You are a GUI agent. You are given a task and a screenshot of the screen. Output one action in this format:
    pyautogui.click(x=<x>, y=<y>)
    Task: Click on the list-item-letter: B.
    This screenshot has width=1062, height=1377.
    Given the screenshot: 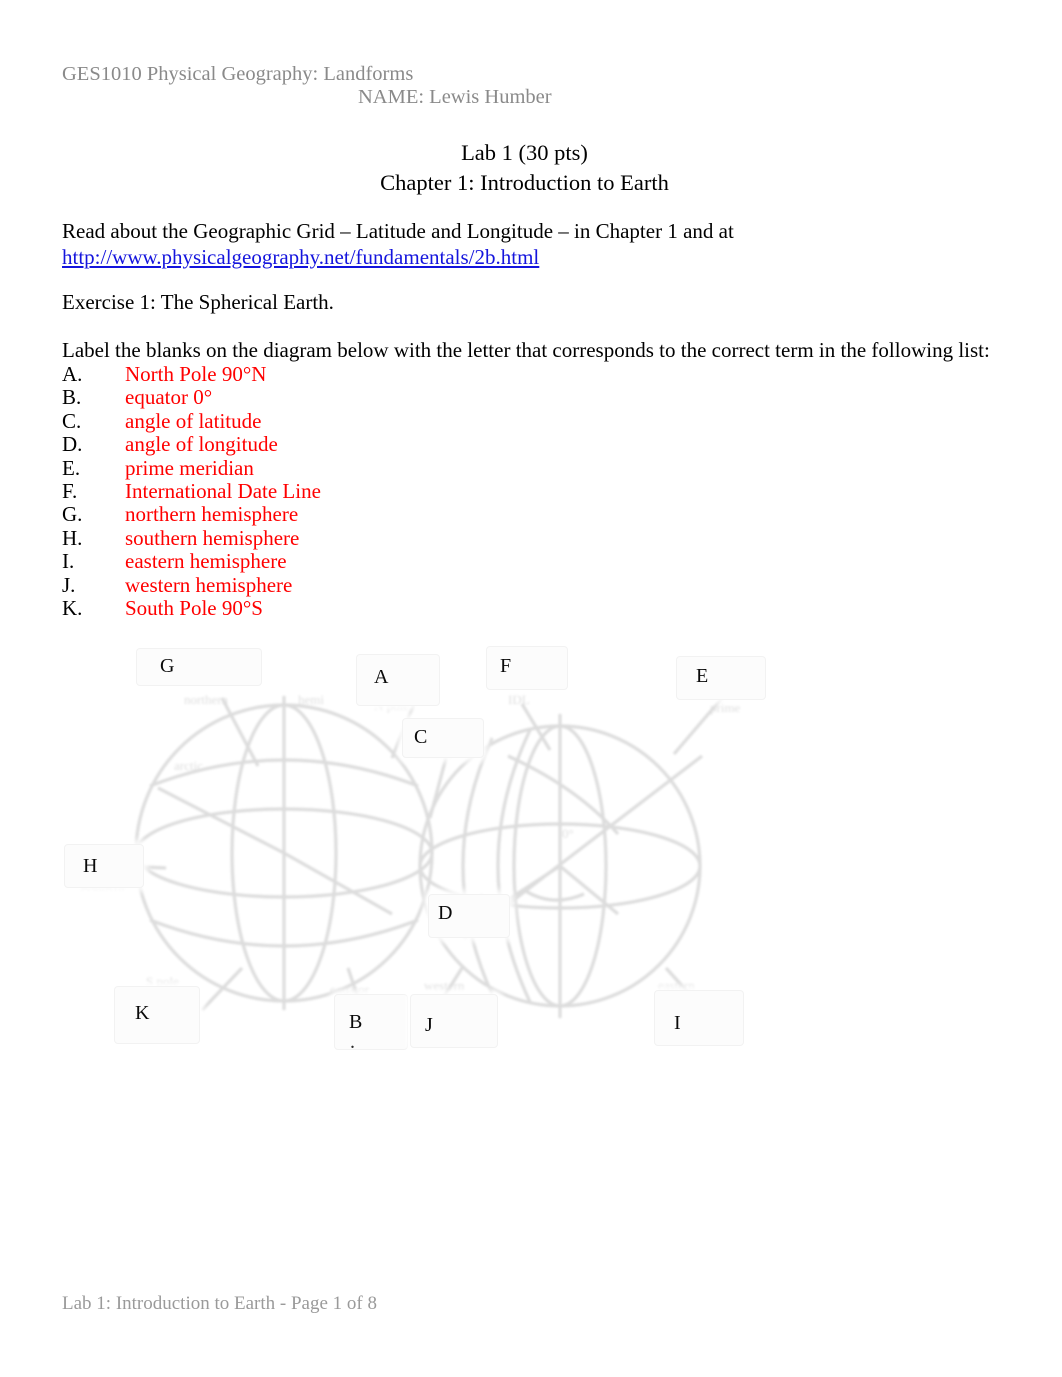 What is the action you would take?
    pyautogui.click(x=72, y=397)
    